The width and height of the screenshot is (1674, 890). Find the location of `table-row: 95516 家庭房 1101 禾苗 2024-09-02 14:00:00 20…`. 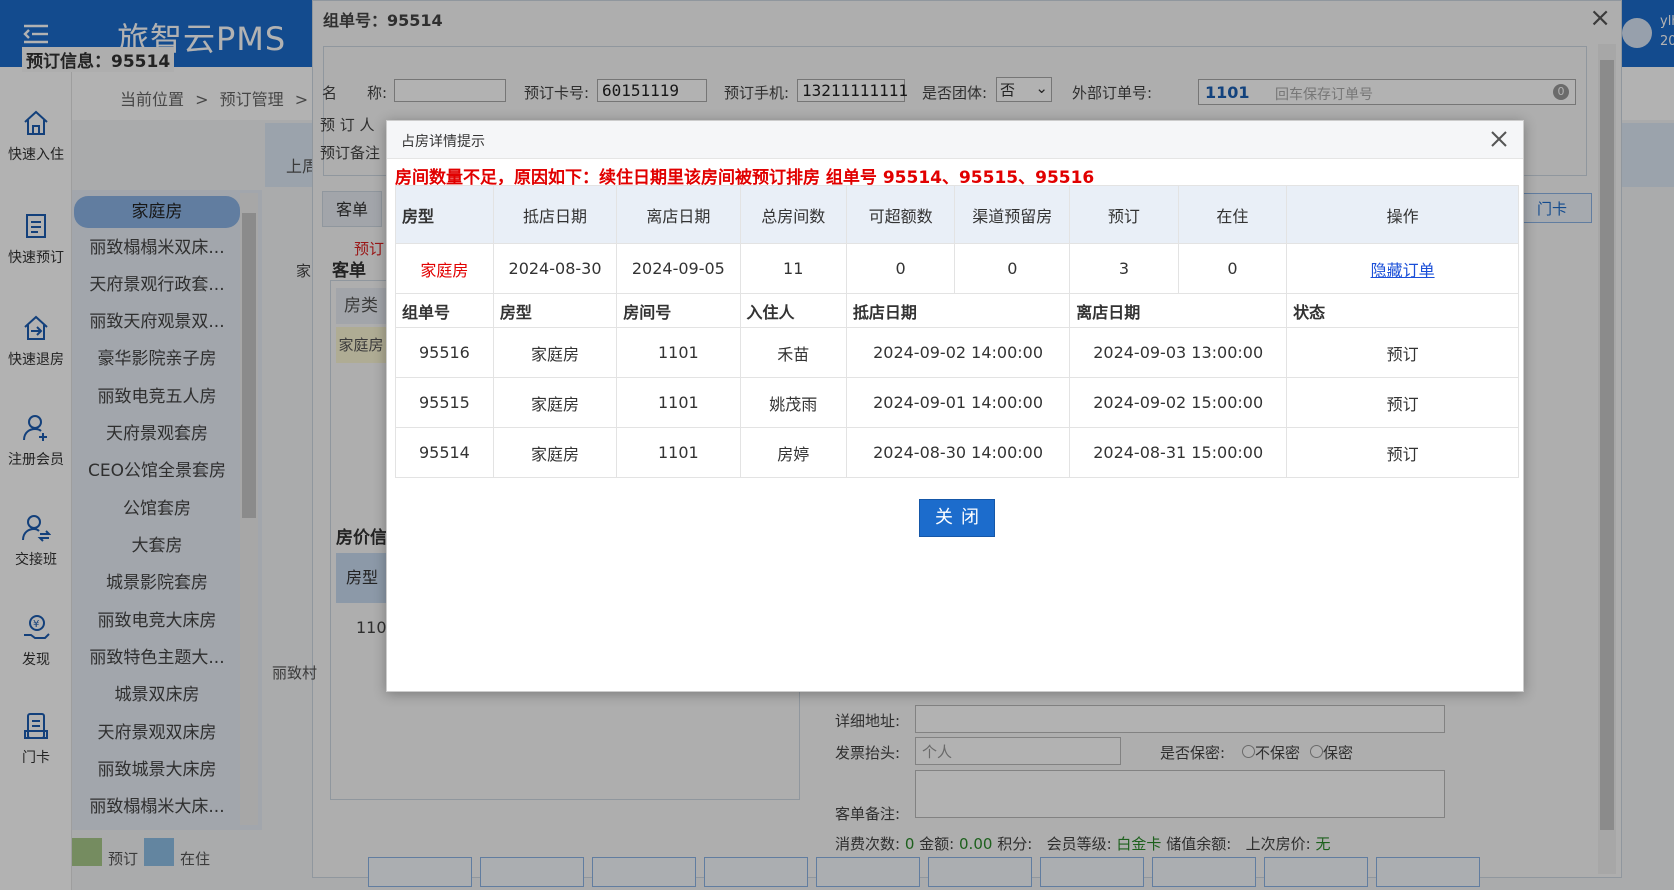

table-row: 95516 家庭房 1101 禾苗 2024-09-02 14:00:00 20… is located at coordinates (957, 352).